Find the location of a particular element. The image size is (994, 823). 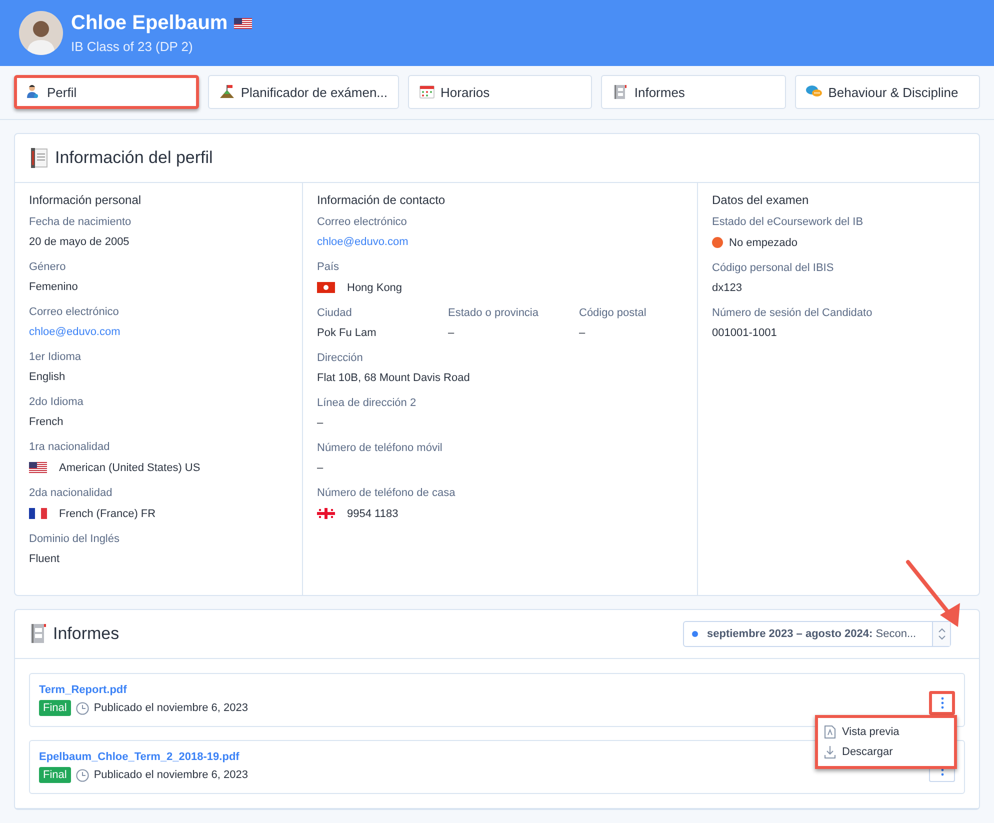

tab: Perfil is located at coordinates (106, 92).